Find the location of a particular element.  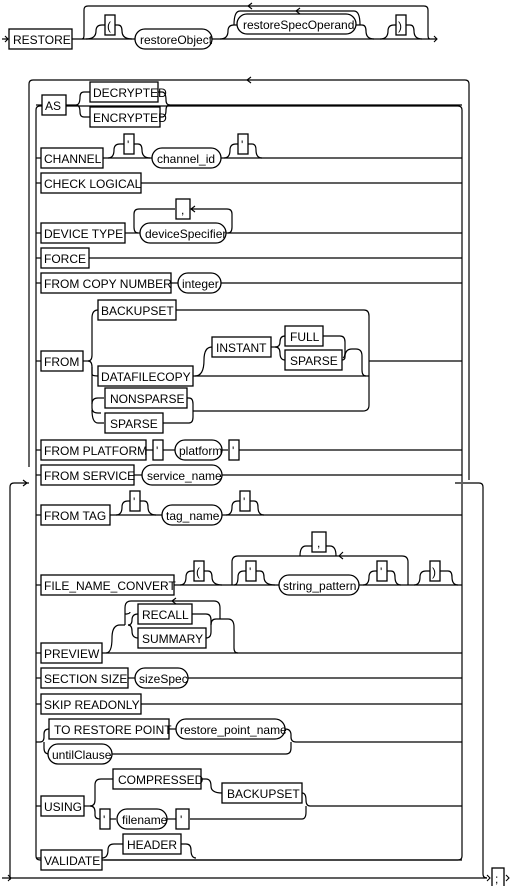

option-device-type: DEVICE TYPE , deviceSpecifier is located at coordinates (249, 221).